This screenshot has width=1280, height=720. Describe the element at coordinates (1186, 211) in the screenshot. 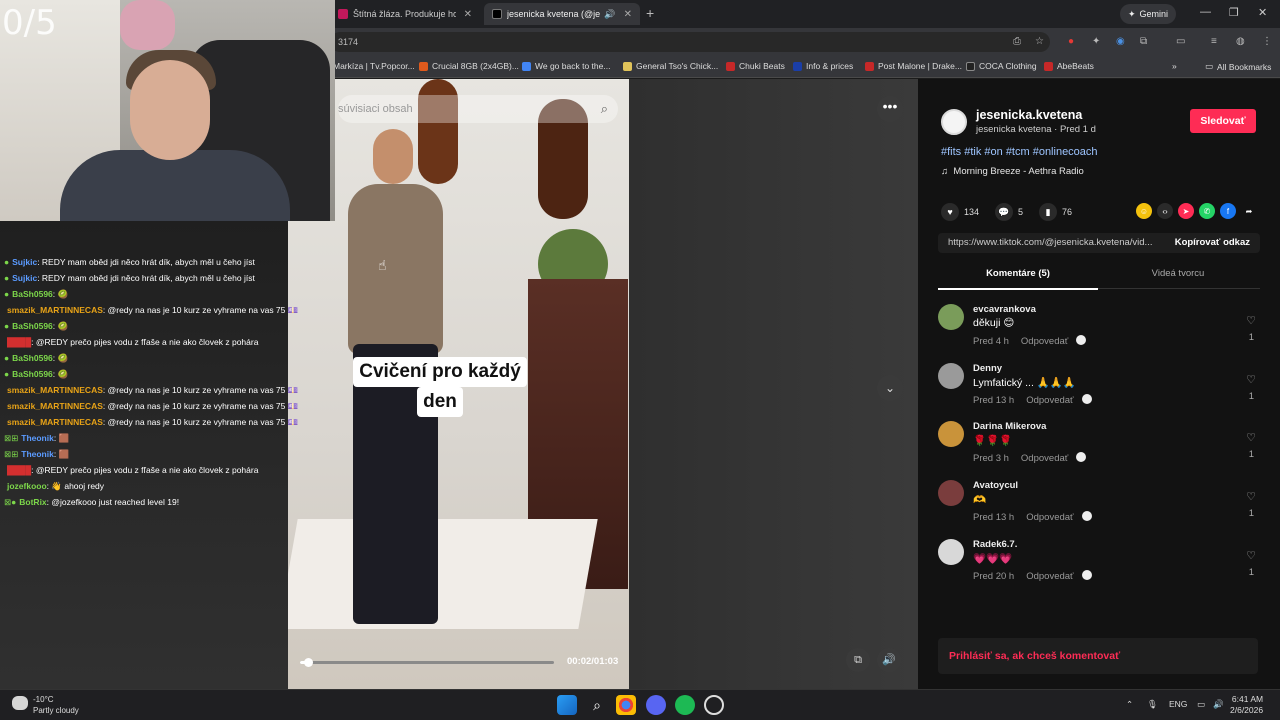

I see `send-icon: ➤` at that location.